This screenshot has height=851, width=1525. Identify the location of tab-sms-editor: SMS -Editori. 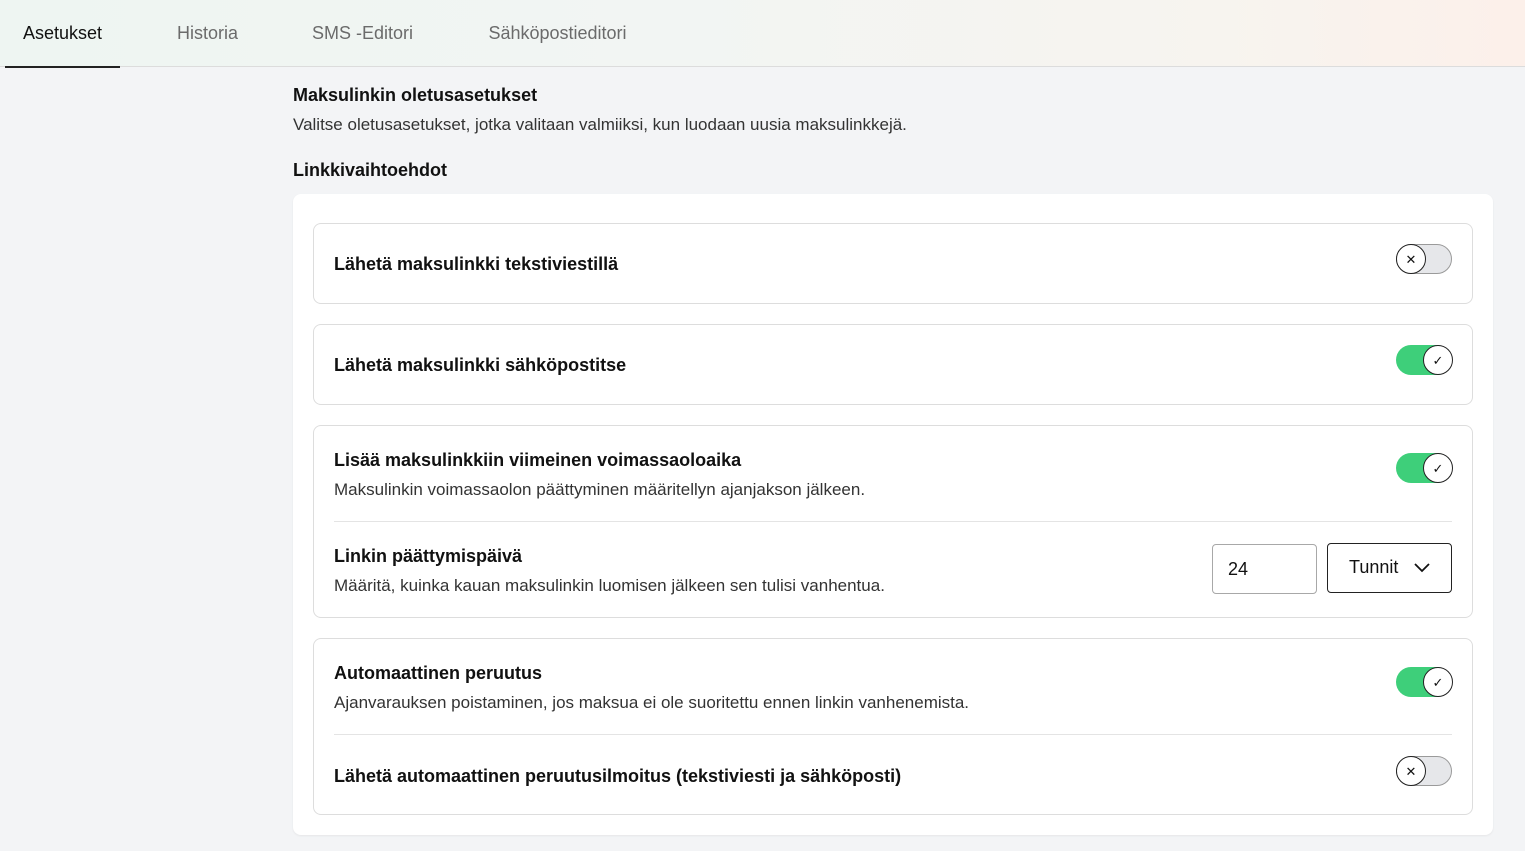
(362, 33).